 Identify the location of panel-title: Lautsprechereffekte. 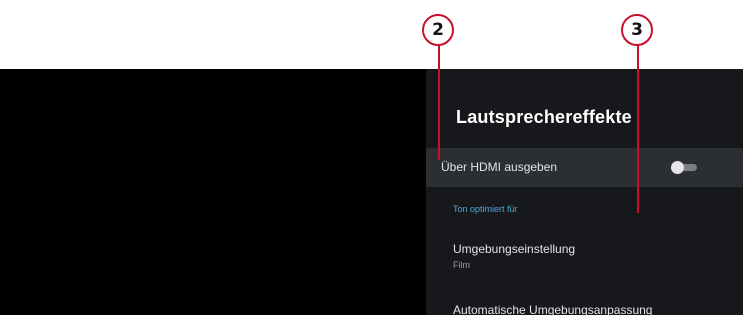
(544, 117).